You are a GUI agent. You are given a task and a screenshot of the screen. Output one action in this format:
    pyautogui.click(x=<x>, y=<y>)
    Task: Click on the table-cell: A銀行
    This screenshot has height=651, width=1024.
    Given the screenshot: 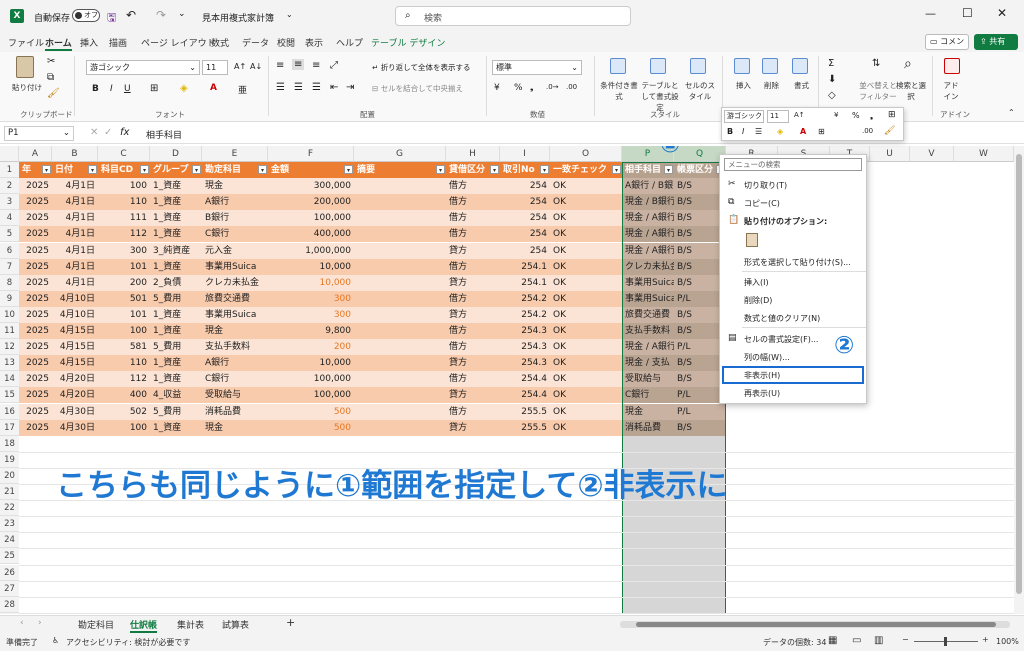 What is the action you would take?
    pyautogui.click(x=235, y=202)
    